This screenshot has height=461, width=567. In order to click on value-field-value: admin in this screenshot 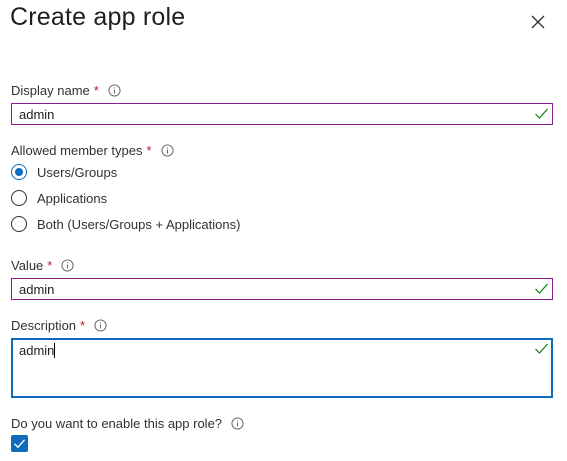, I will do `click(37, 289)`.